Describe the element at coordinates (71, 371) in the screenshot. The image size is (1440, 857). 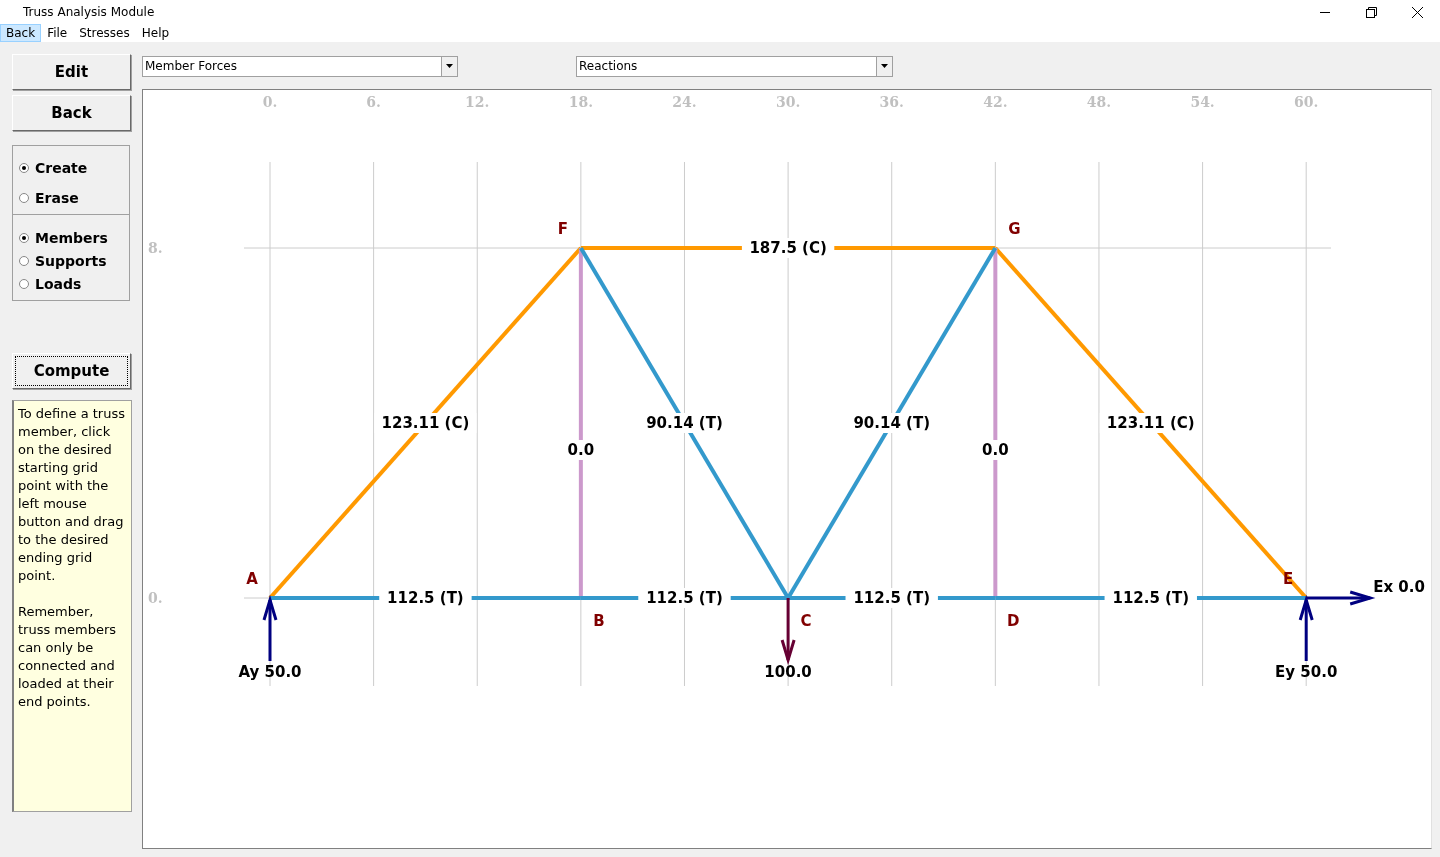
I see `compute-button: Compute` at that location.